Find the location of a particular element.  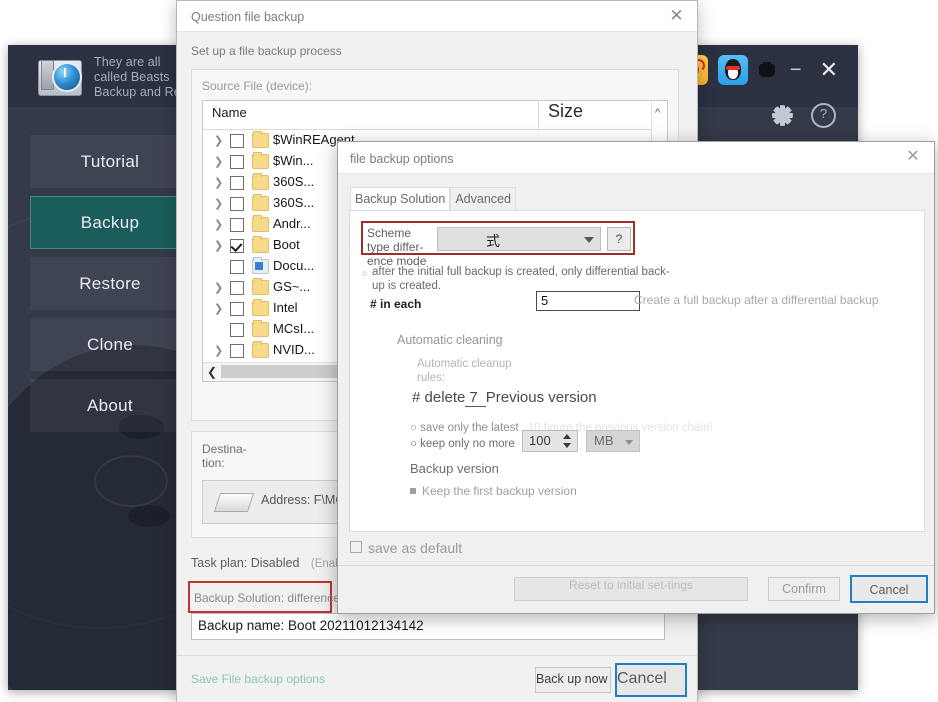

minimize-button: − is located at coordinates (796, 70).